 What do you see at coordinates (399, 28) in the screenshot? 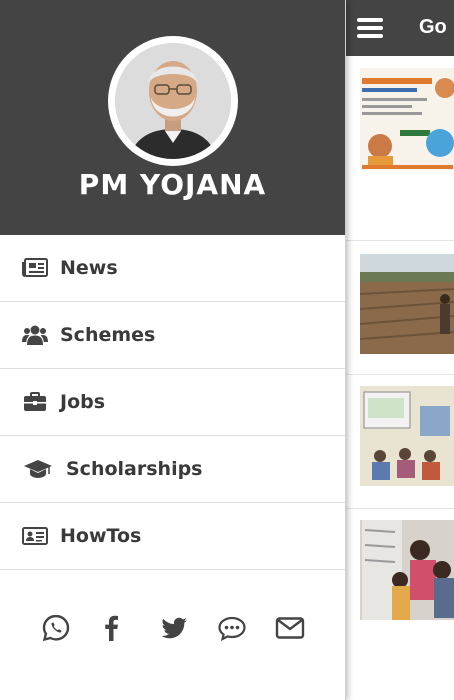
I see `app-top-bar: Go` at bounding box center [399, 28].